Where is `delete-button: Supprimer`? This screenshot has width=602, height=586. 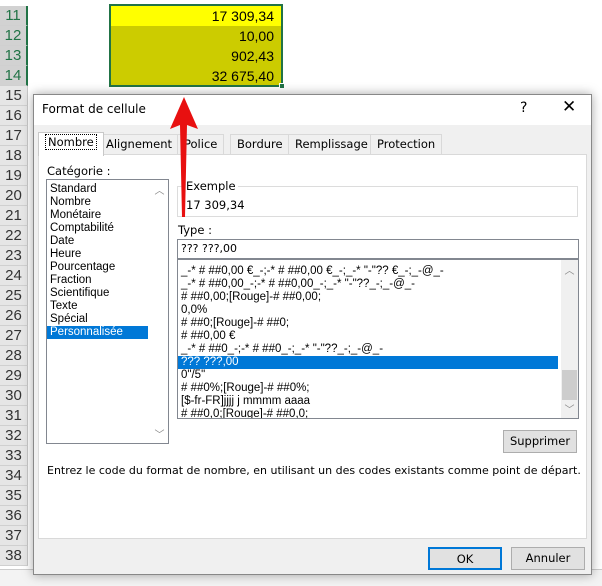
delete-button: Supprimer is located at coordinates (540, 441).